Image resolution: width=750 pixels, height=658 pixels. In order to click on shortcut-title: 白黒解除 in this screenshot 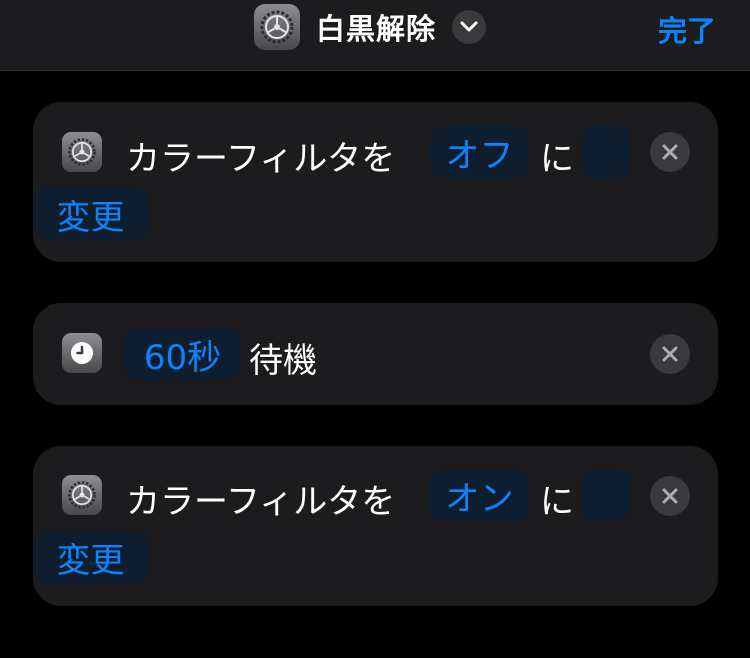, I will do `click(376, 29)`.